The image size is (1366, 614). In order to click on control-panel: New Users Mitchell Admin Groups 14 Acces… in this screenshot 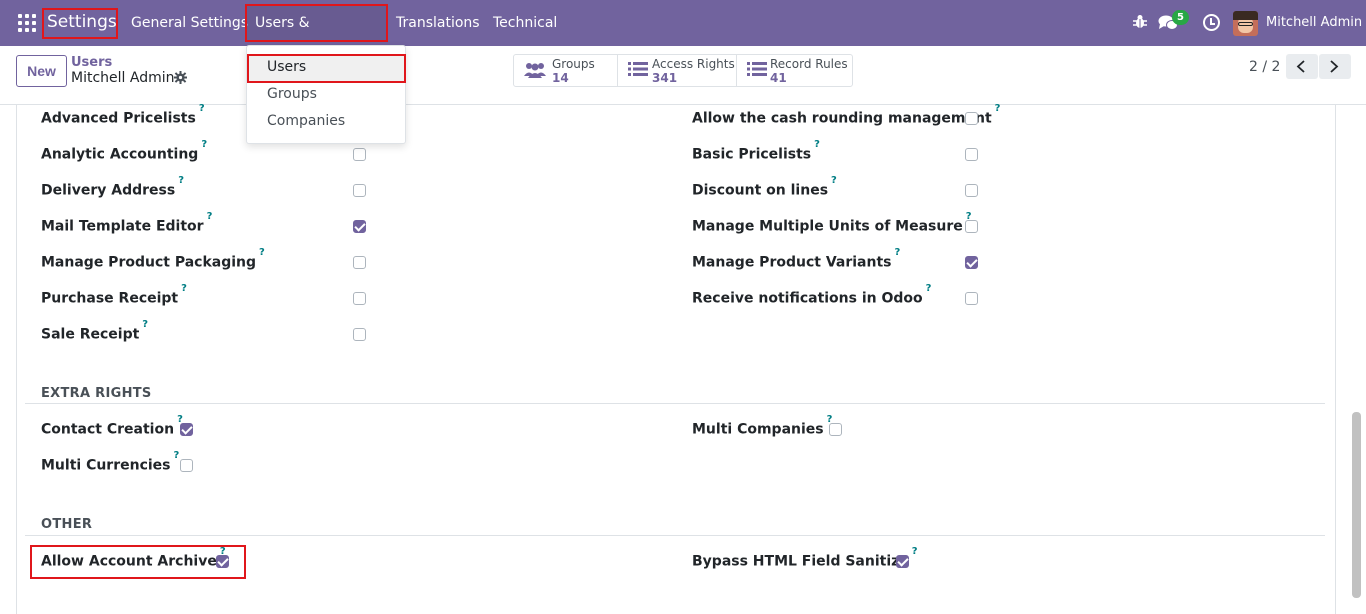, I will do `click(683, 75)`.